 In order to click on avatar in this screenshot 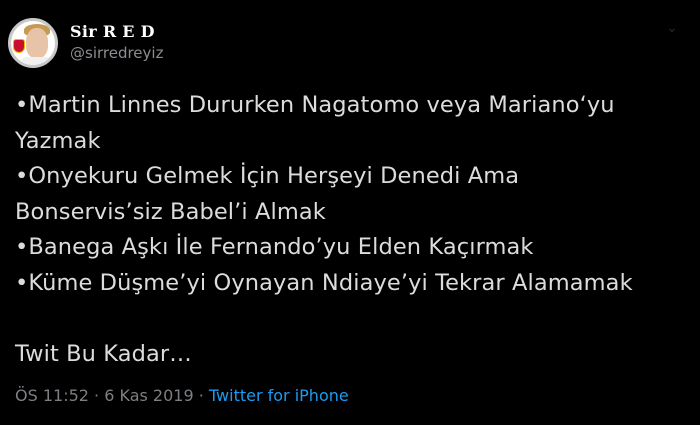, I will do `click(33, 43)`.